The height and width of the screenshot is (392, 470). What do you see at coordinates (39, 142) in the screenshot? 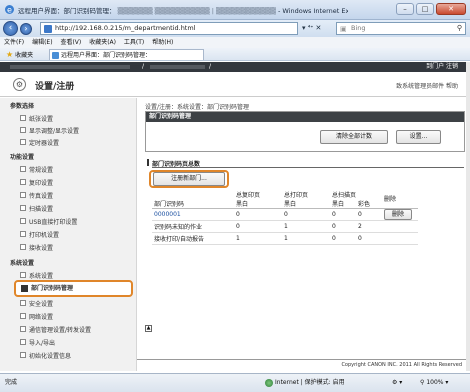
I see `sidebar-item-timer: 定时器设置` at bounding box center [39, 142].